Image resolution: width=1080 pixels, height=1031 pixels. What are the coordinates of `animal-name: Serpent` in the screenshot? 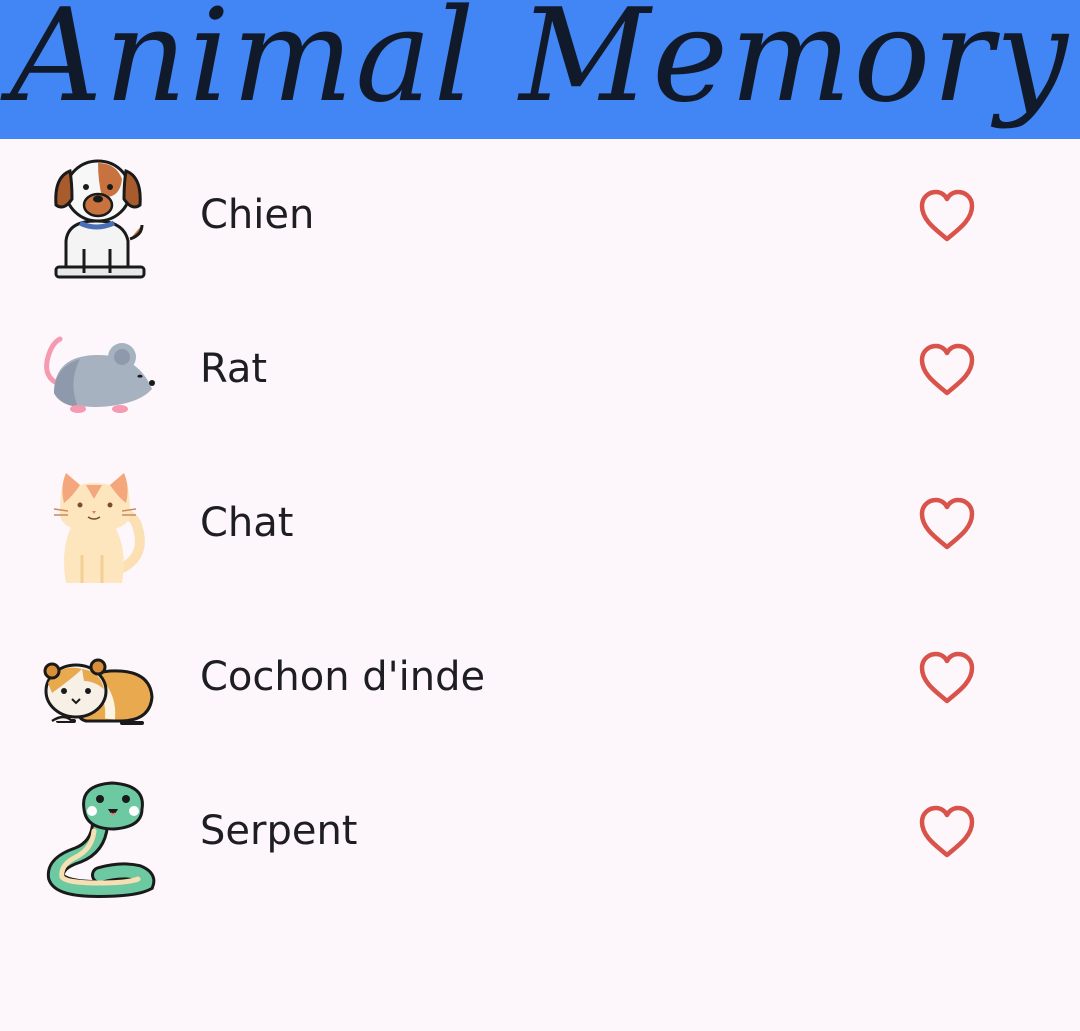 It's located at (279, 831).